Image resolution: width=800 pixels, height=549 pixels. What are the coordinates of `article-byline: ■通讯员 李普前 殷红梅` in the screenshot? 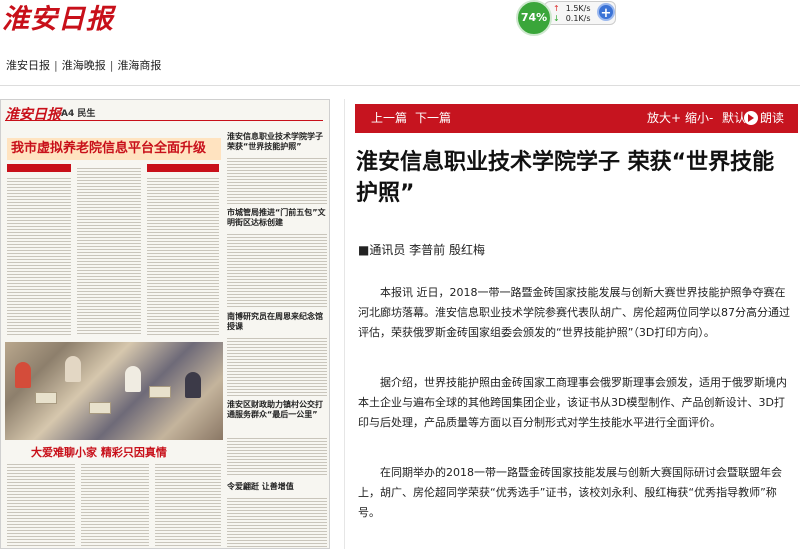 It's located at (421, 250).